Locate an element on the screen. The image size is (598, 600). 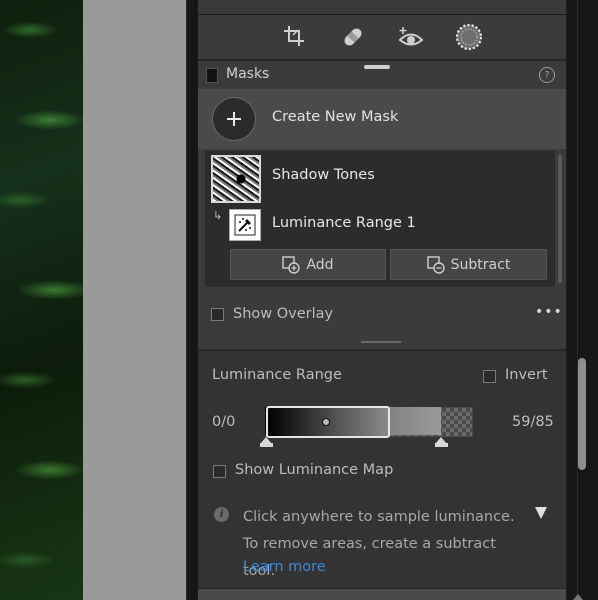
edit-toolbar is located at coordinates (382, 37).